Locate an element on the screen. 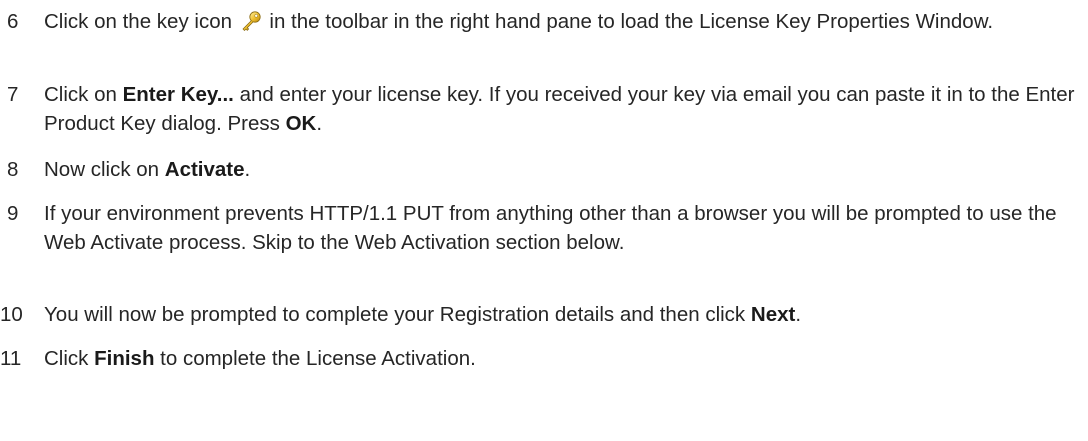 Image resolution: width=1088 pixels, height=441 pixels. step-text-part: Now click on is located at coordinates (104, 169).